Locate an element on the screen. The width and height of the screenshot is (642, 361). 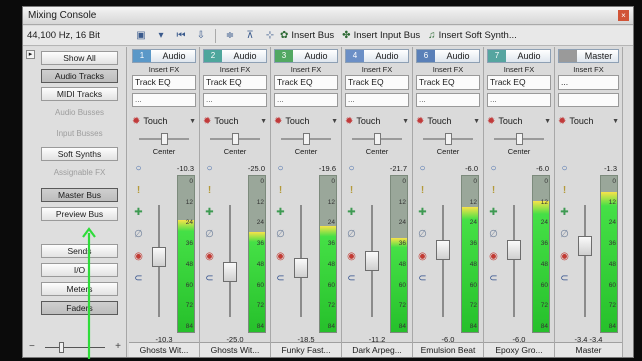
audio-tracks-toggle: Audio Tracks is located at coordinates (79, 76).